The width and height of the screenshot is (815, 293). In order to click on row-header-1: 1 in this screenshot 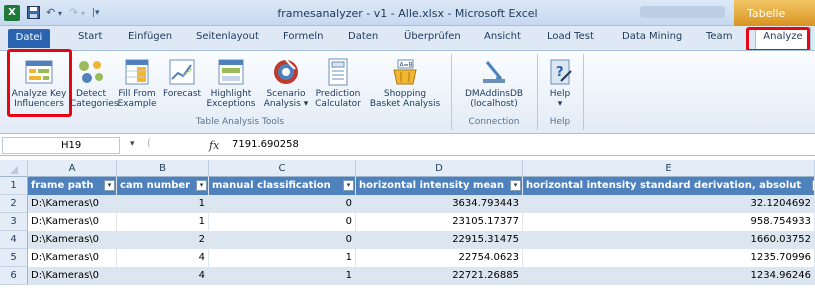, I will do `click(14, 186)`.